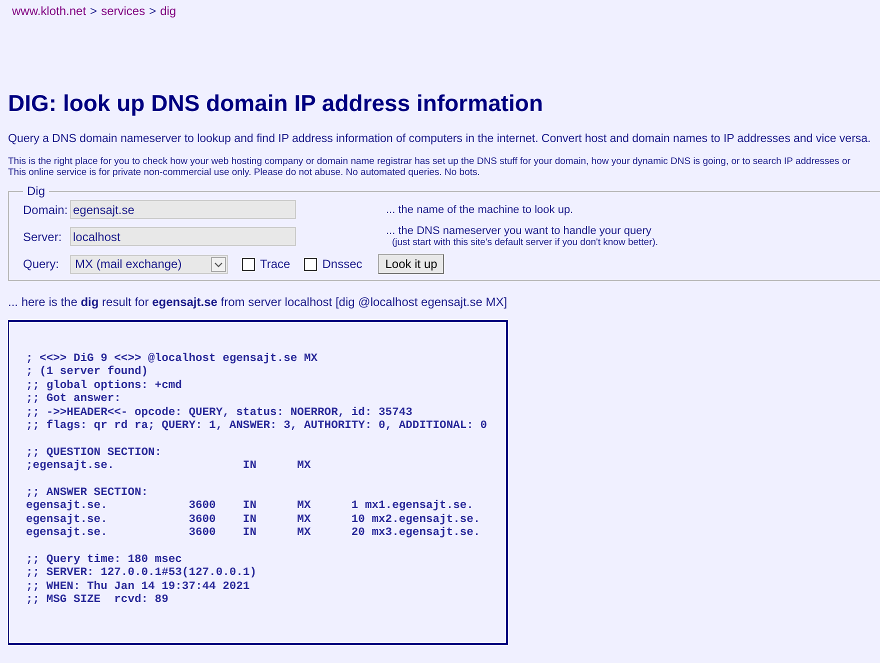  What do you see at coordinates (104, 560) in the screenshot?
I see `output-line: ;; Query time: 180 msec` at bounding box center [104, 560].